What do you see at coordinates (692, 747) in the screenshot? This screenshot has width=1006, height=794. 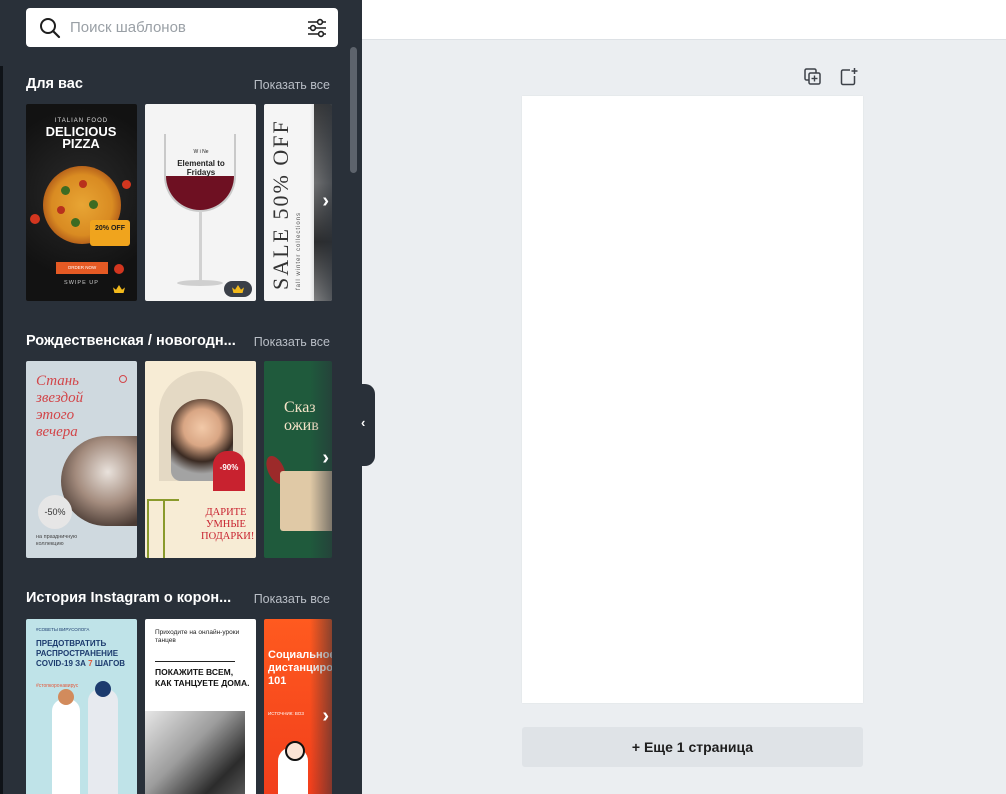 I see `add-page-button: + Еще 1 страница` at bounding box center [692, 747].